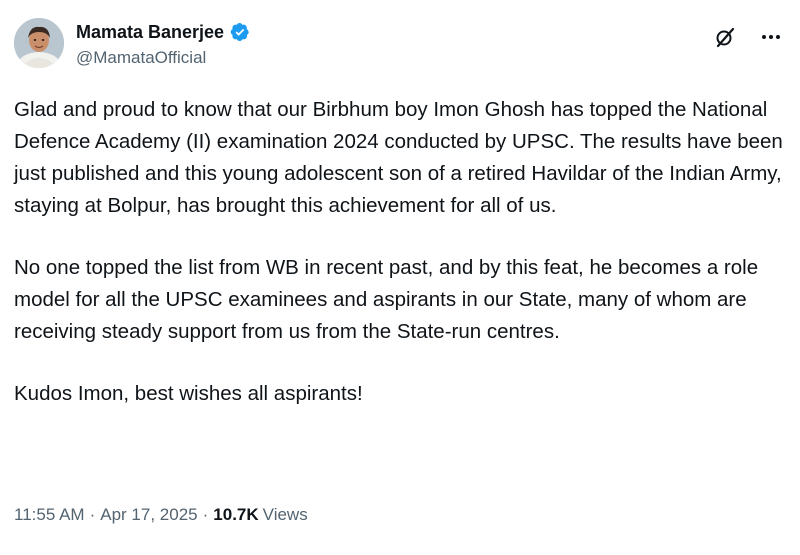 The image size is (800, 555). What do you see at coordinates (235, 515) in the screenshot?
I see `views-count: 10.7K` at bounding box center [235, 515].